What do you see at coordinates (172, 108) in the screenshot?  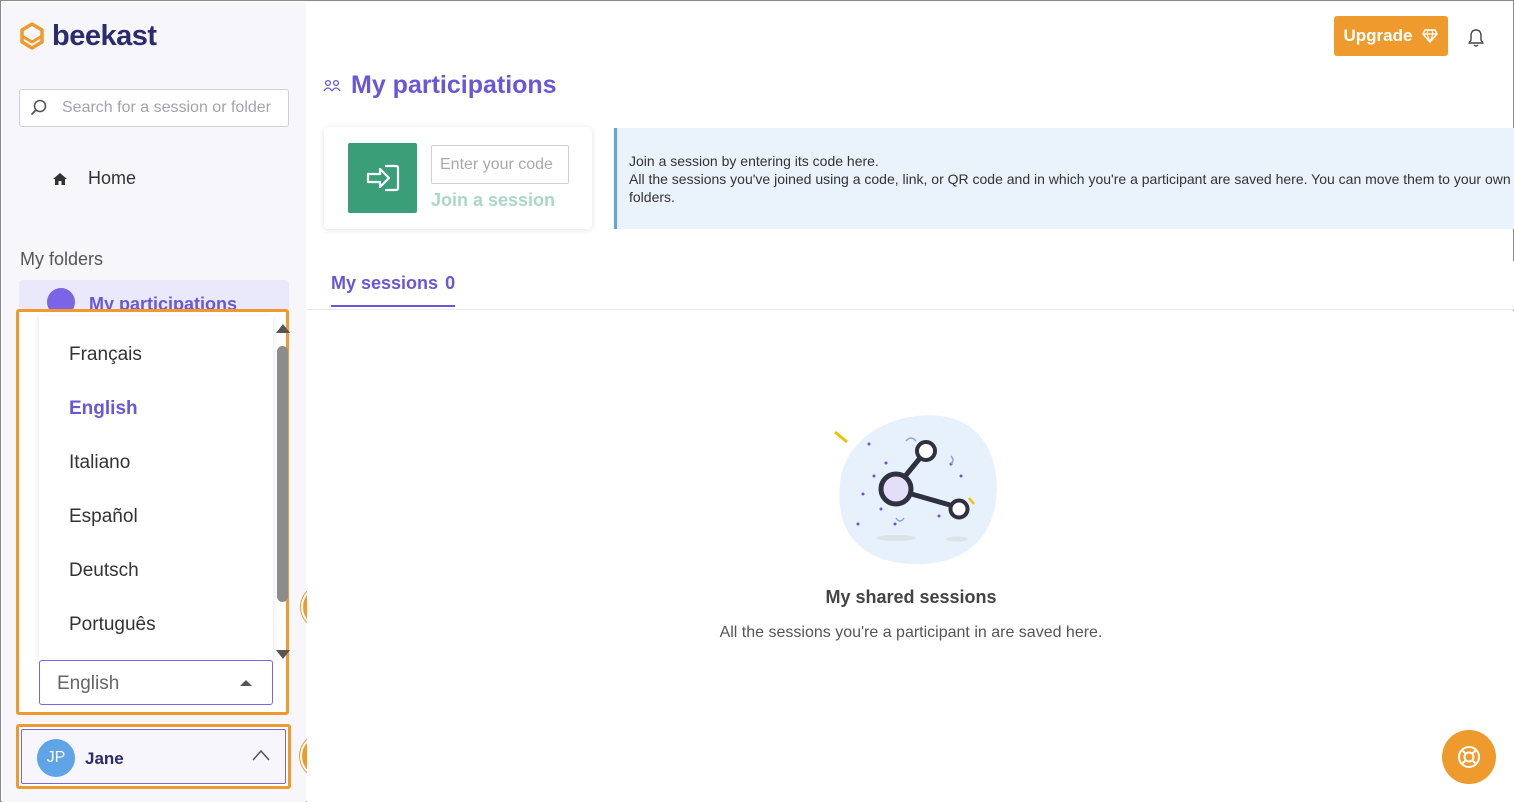 I see `search-input` at bounding box center [172, 108].